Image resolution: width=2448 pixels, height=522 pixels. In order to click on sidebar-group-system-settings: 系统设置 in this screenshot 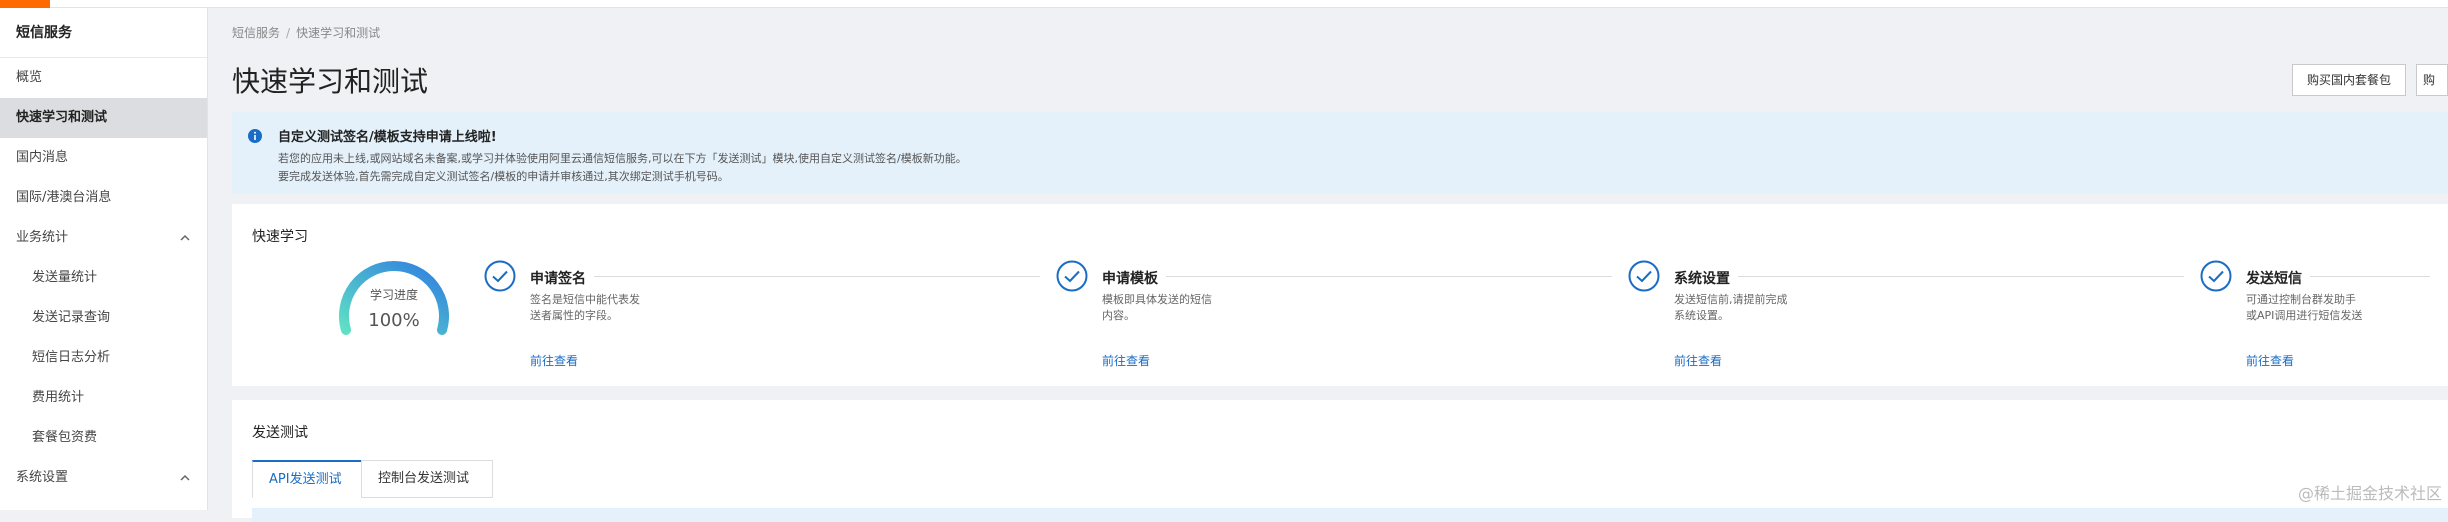, I will do `click(103, 478)`.